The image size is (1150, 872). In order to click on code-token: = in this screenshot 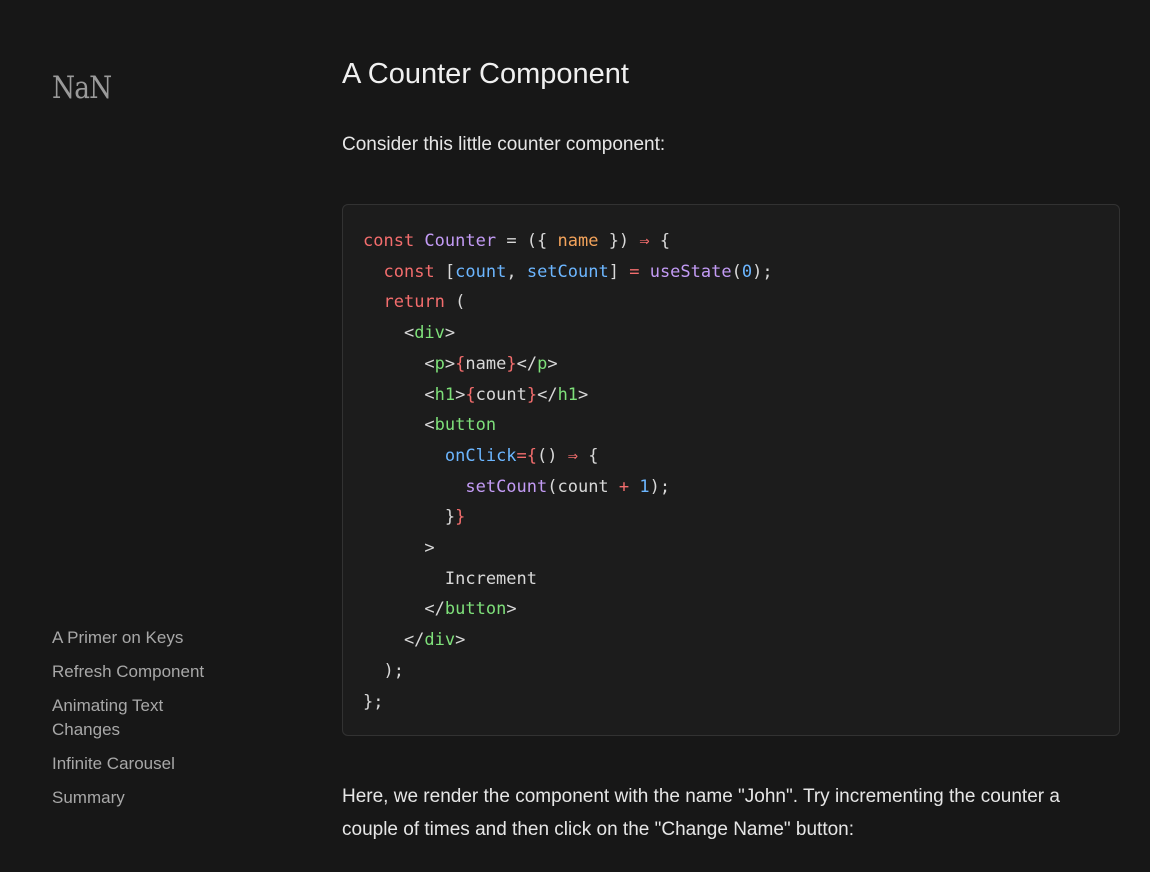, I will do `click(634, 271)`.